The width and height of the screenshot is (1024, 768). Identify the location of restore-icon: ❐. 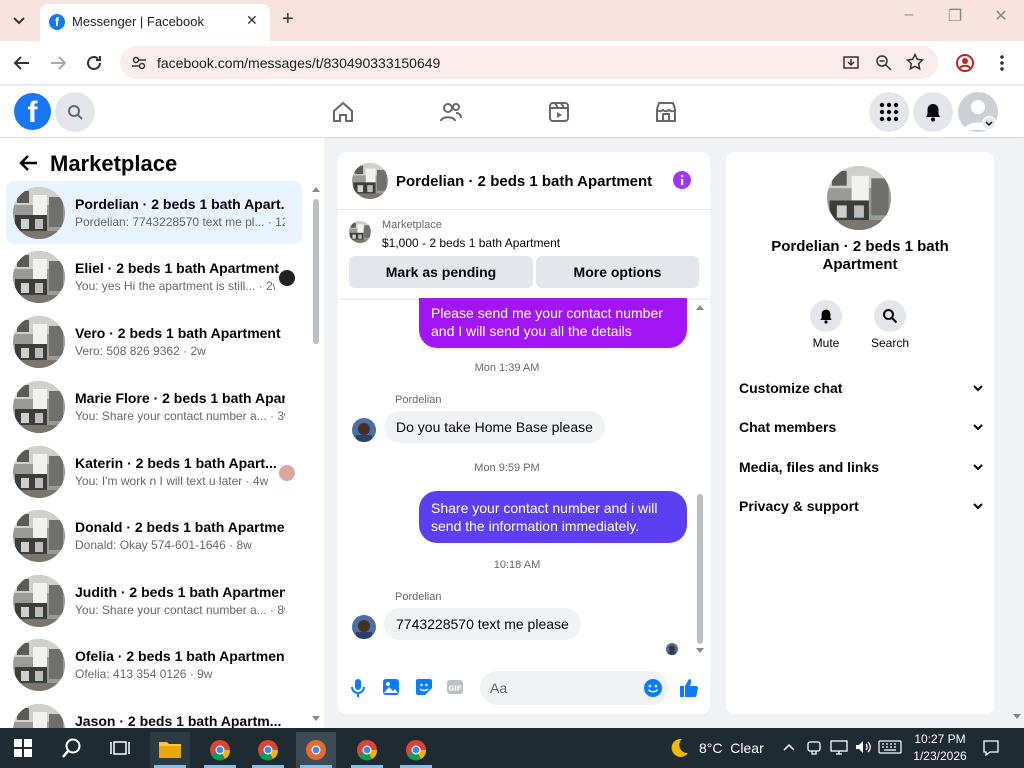
(955, 16).